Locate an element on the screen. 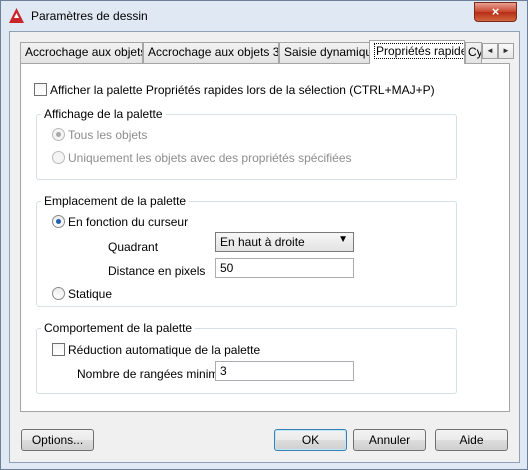 Image resolution: width=528 pixels, height=470 pixels. quadrant-value: En haut à droite is located at coordinates (262, 242).